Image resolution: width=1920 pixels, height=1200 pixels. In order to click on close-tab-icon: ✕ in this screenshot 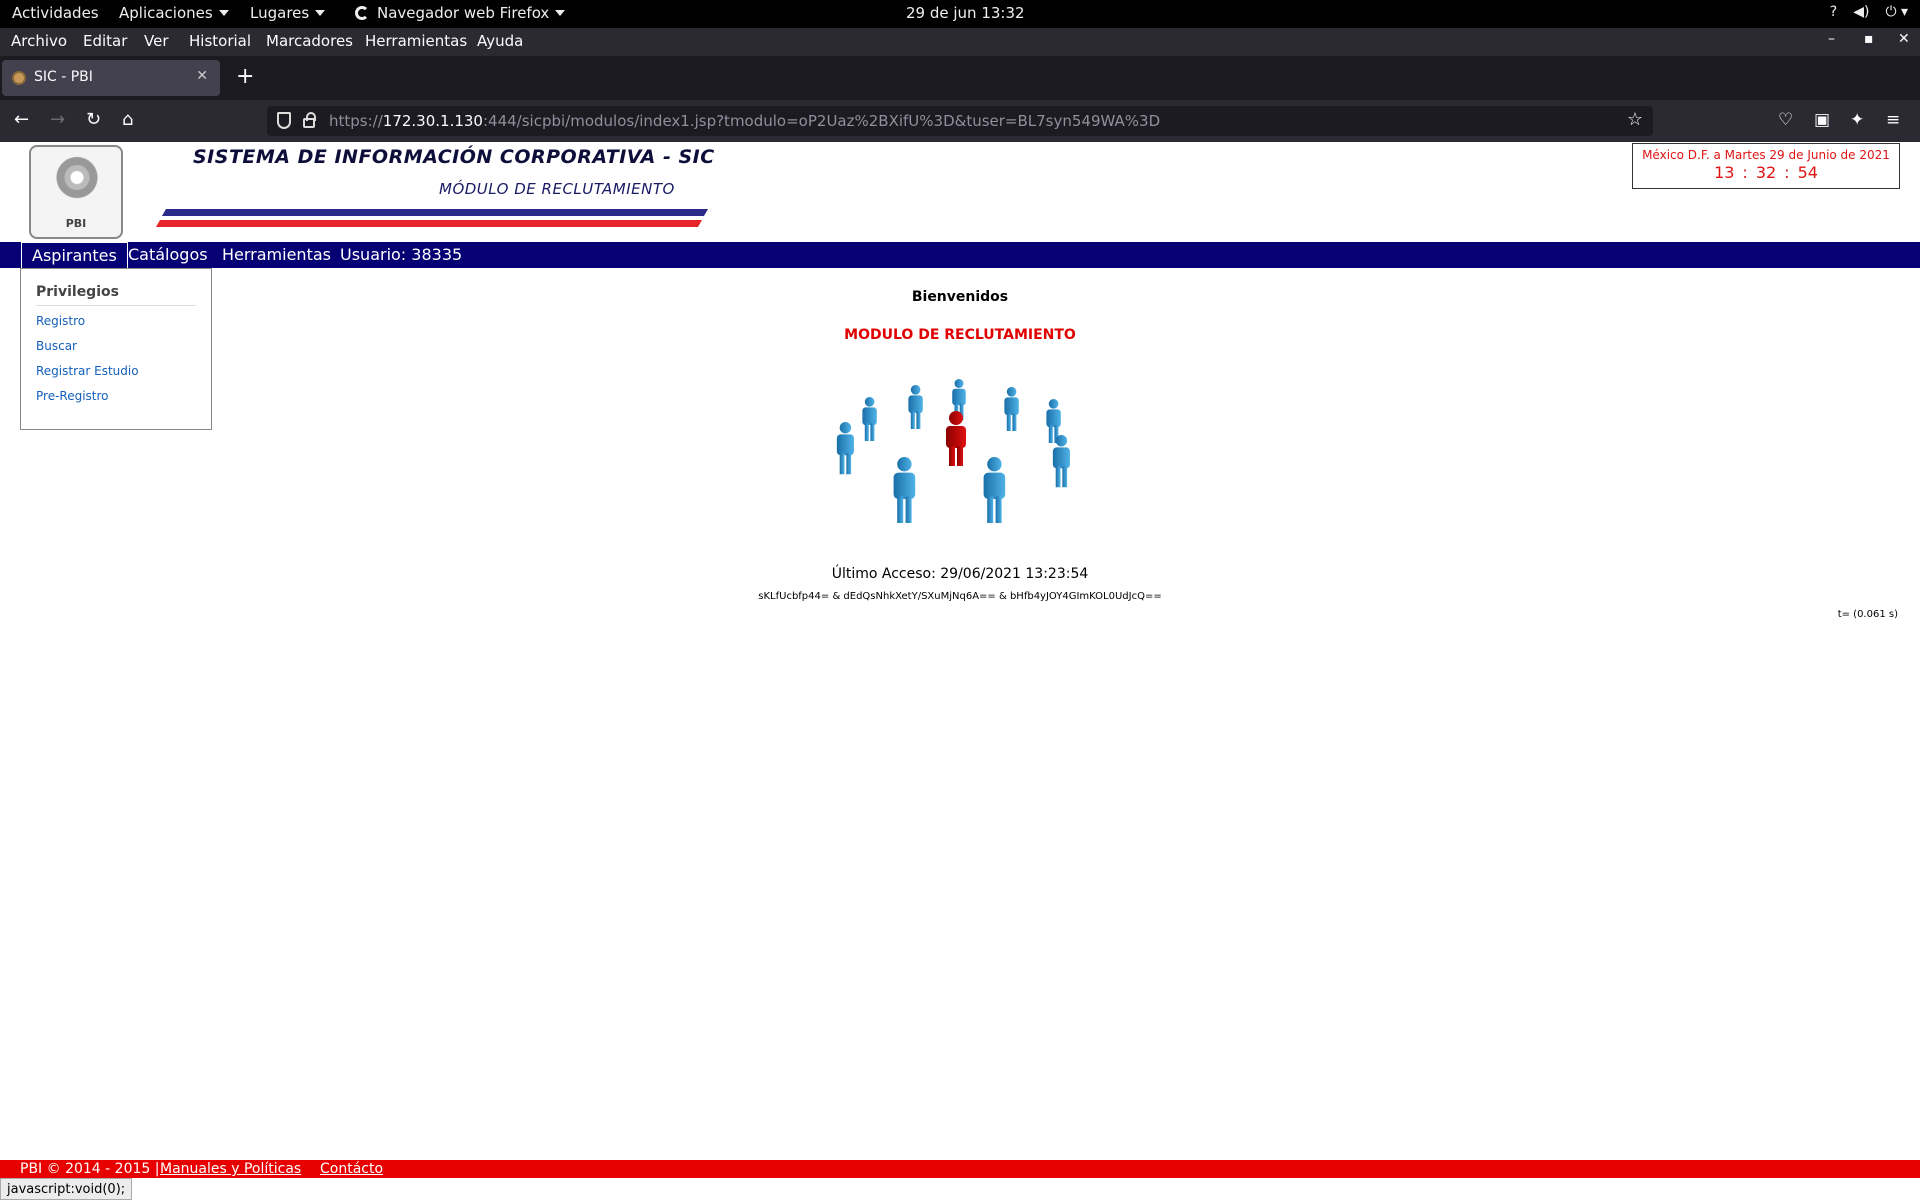, I will do `click(202, 76)`.